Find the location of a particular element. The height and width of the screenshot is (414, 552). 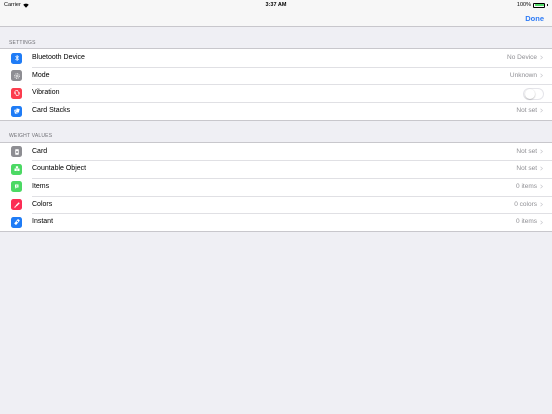

battery-icon is located at coordinates (539, 5).